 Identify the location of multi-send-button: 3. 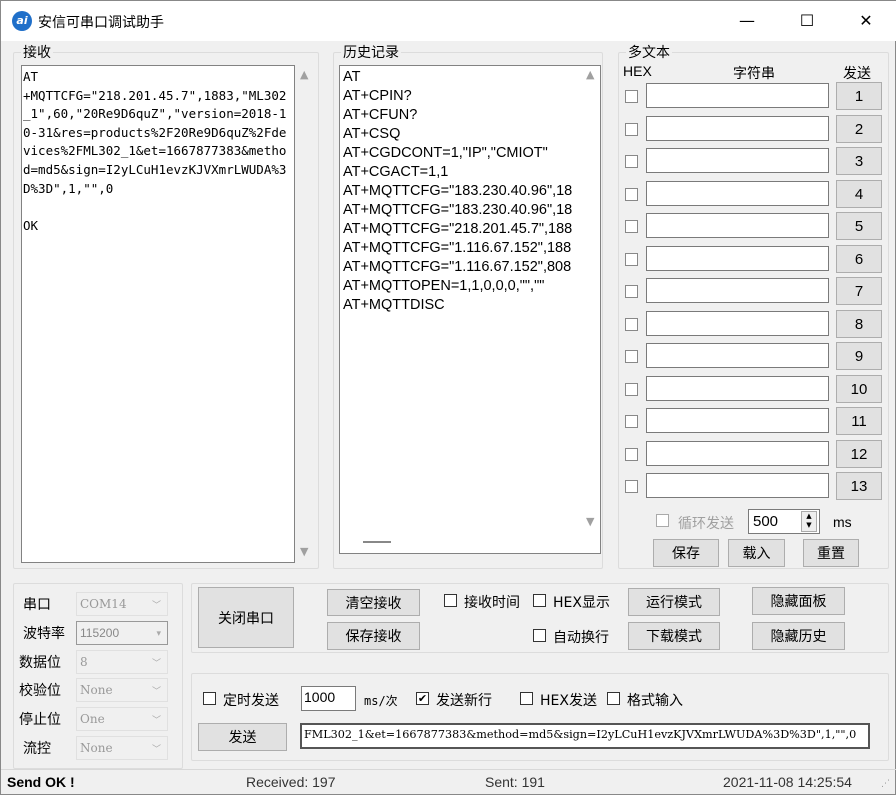
(859, 161).